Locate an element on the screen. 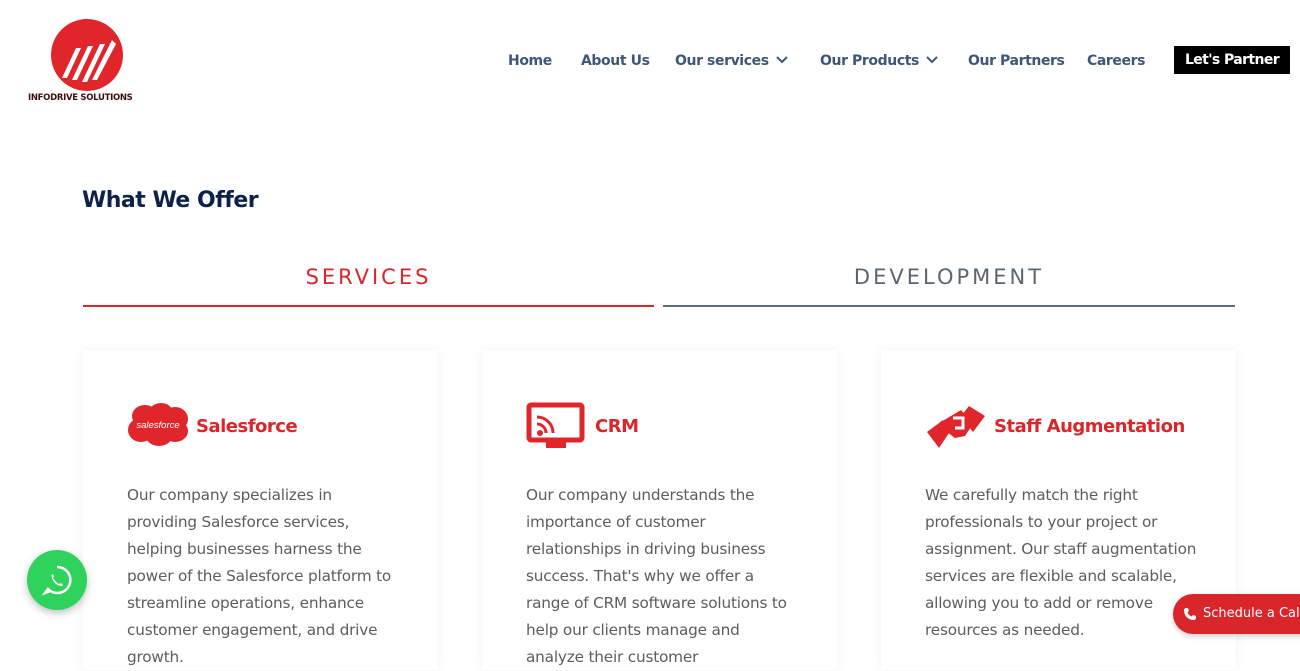  whatsapp-icon is located at coordinates (56, 580).